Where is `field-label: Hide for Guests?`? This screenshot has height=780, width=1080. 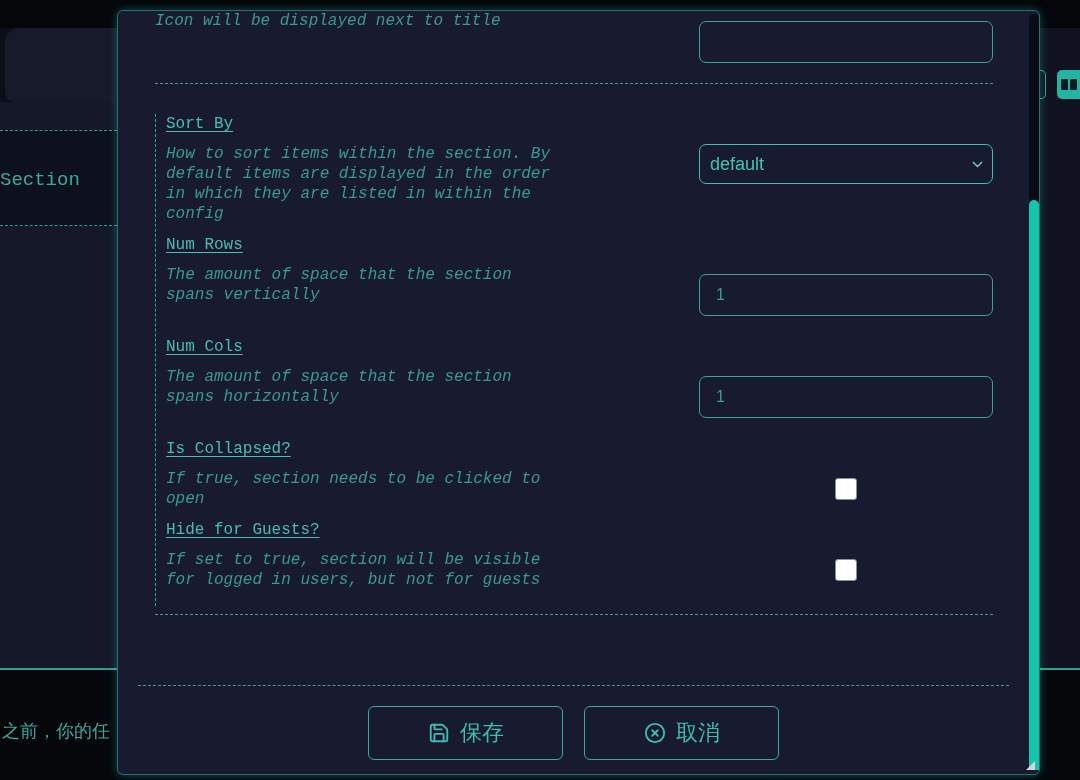
field-label: Hide for Guests? is located at coordinates (243, 530).